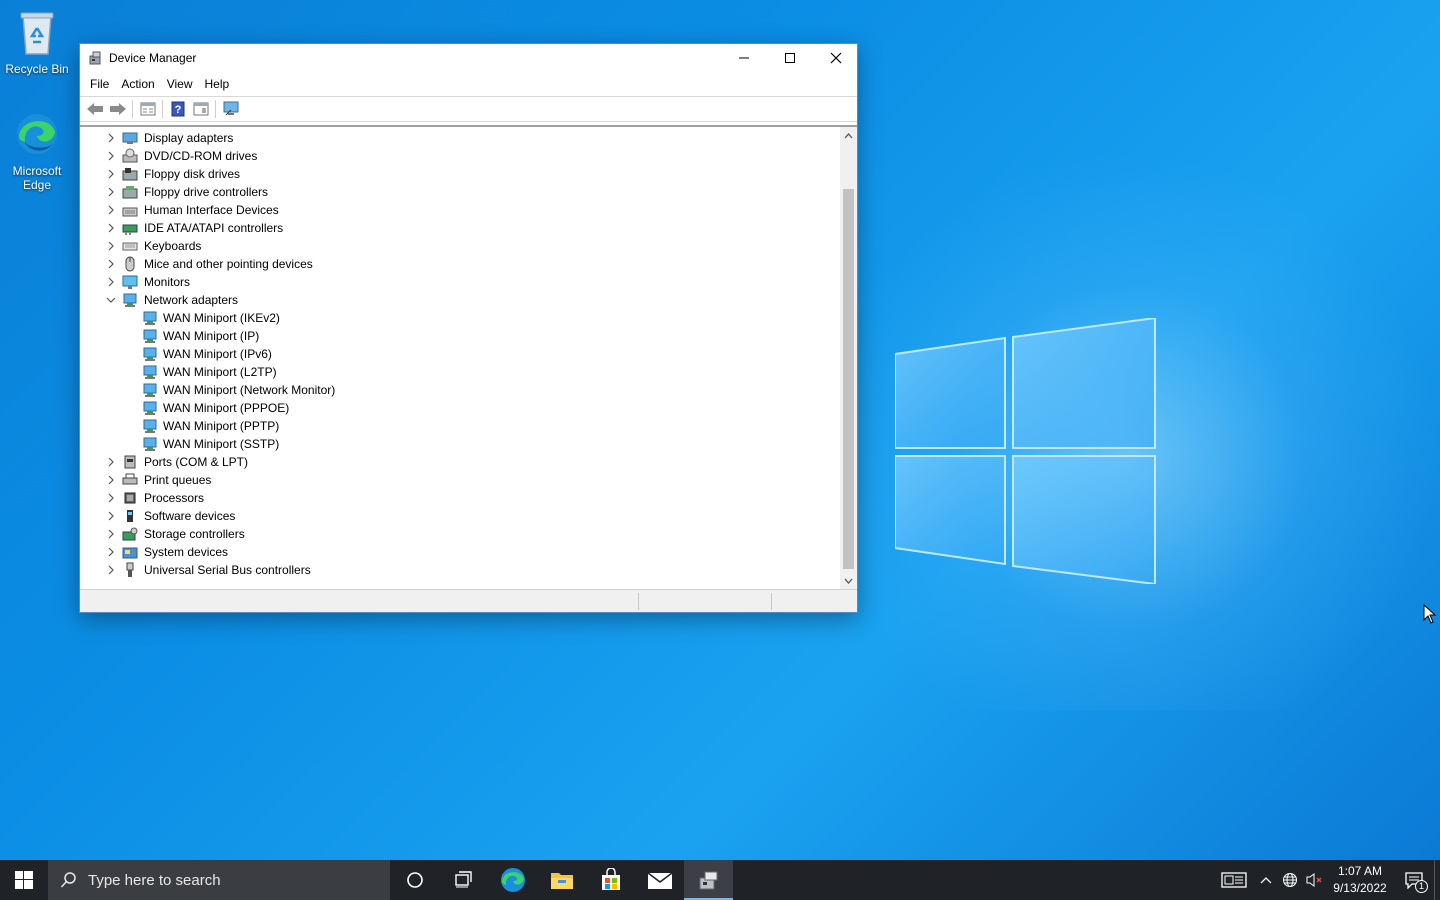 This screenshot has width=1440, height=900. What do you see at coordinates (460, 408) in the screenshot?
I see `tree-device: WAN Miniport (PPPOE)` at bounding box center [460, 408].